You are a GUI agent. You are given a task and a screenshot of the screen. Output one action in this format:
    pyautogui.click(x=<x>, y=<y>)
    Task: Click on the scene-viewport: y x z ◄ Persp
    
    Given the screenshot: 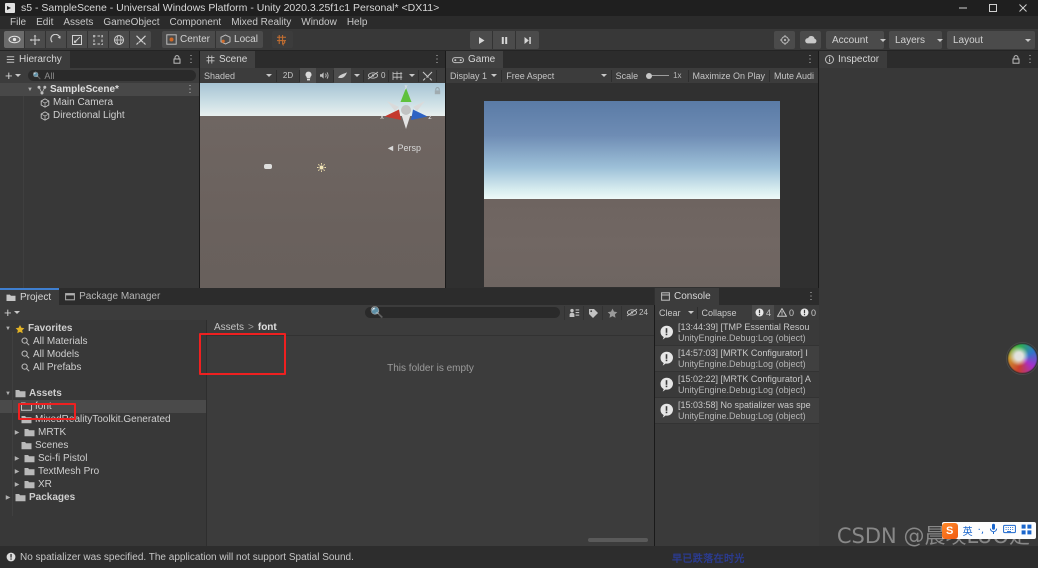 What is the action you would take?
    pyautogui.click(x=322, y=194)
    